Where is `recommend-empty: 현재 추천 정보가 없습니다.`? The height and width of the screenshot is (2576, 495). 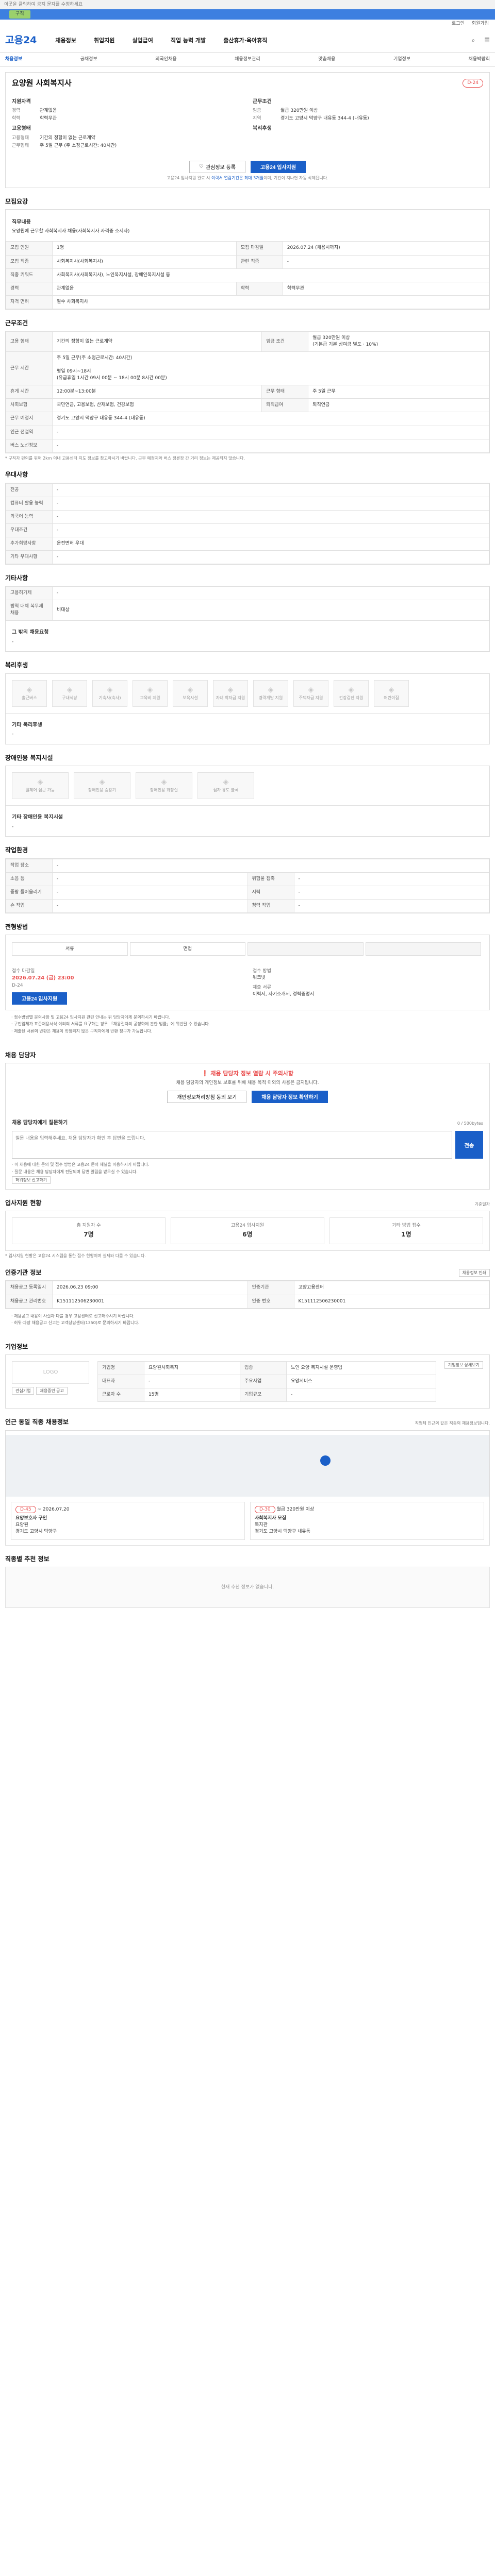 recommend-empty: 현재 추천 정보가 없습니다. is located at coordinates (247, 1587).